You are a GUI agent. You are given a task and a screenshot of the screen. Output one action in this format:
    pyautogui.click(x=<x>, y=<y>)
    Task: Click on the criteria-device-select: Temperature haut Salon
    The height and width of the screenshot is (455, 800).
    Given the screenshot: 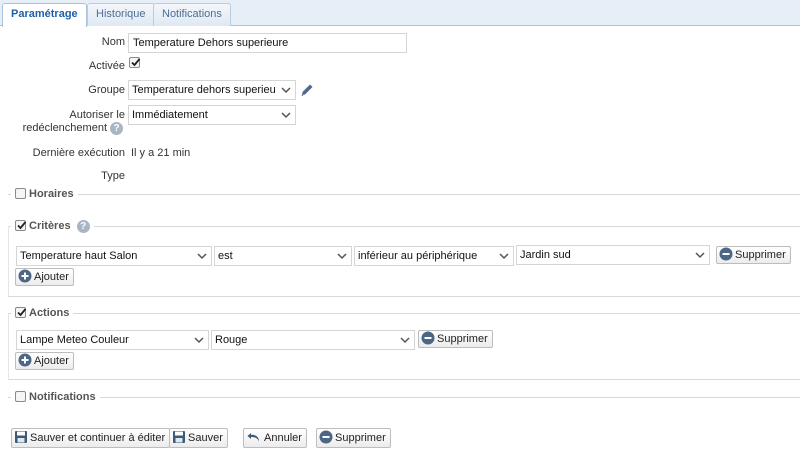 What is the action you would take?
    pyautogui.click(x=114, y=256)
    